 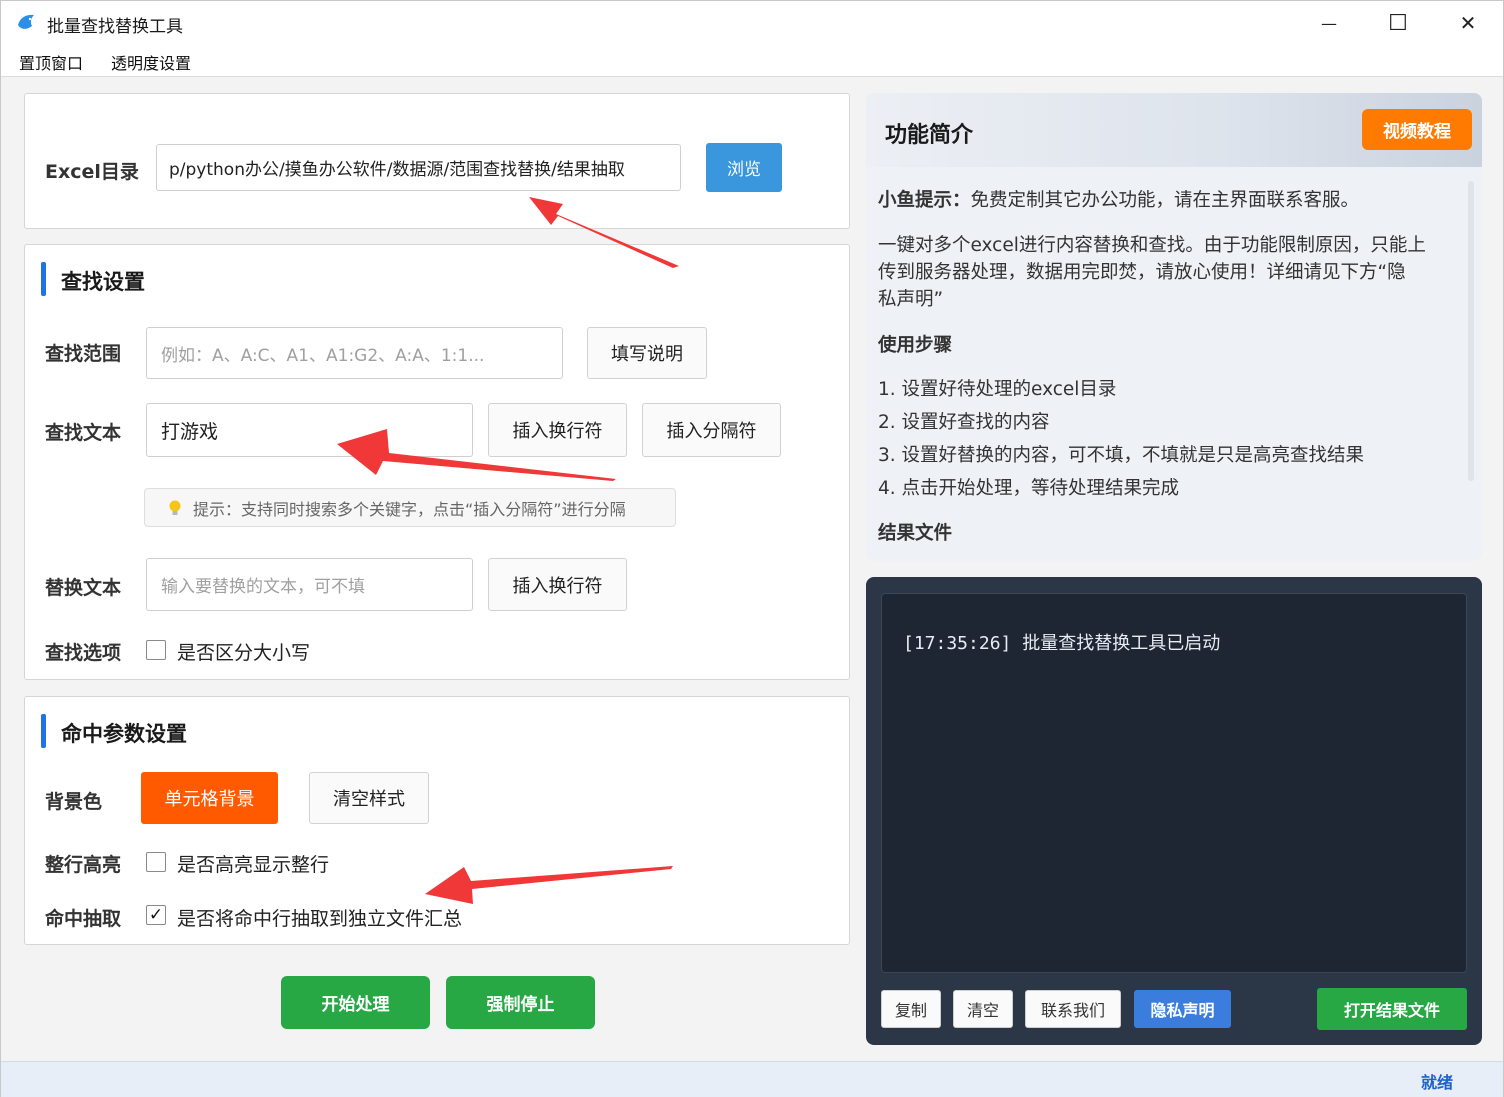 What do you see at coordinates (309, 430) in the screenshot?
I see `find-text-input: 打游戏` at bounding box center [309, 430].